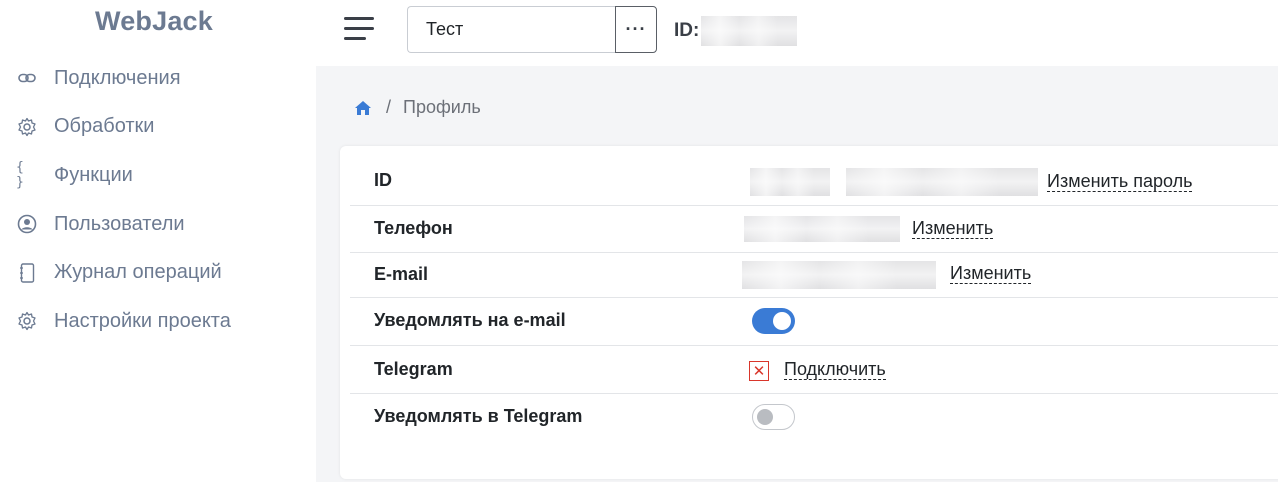  I want to click on user-id-display: ID:, so click(736, 31).